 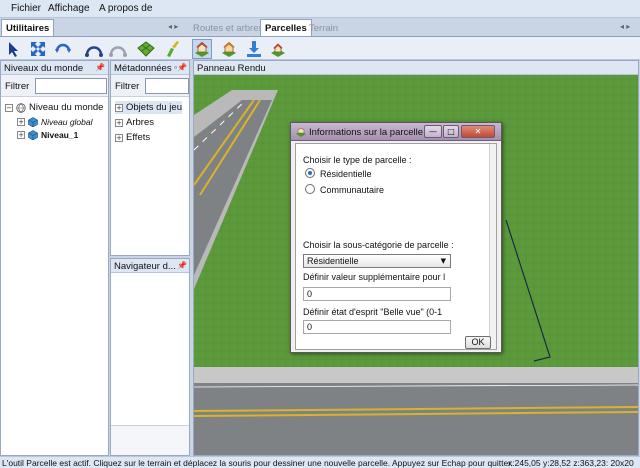 What do you see at coordinates (310, 173) in the screenshot?
I see `radio-residential` at bounding box center [310, 173].